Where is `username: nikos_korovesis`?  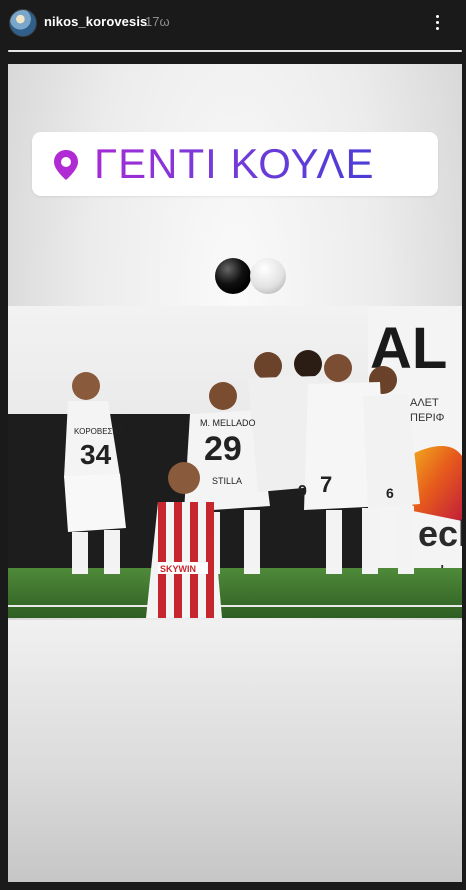 username: nikos_korovesis is located at coordinates (95, 21).